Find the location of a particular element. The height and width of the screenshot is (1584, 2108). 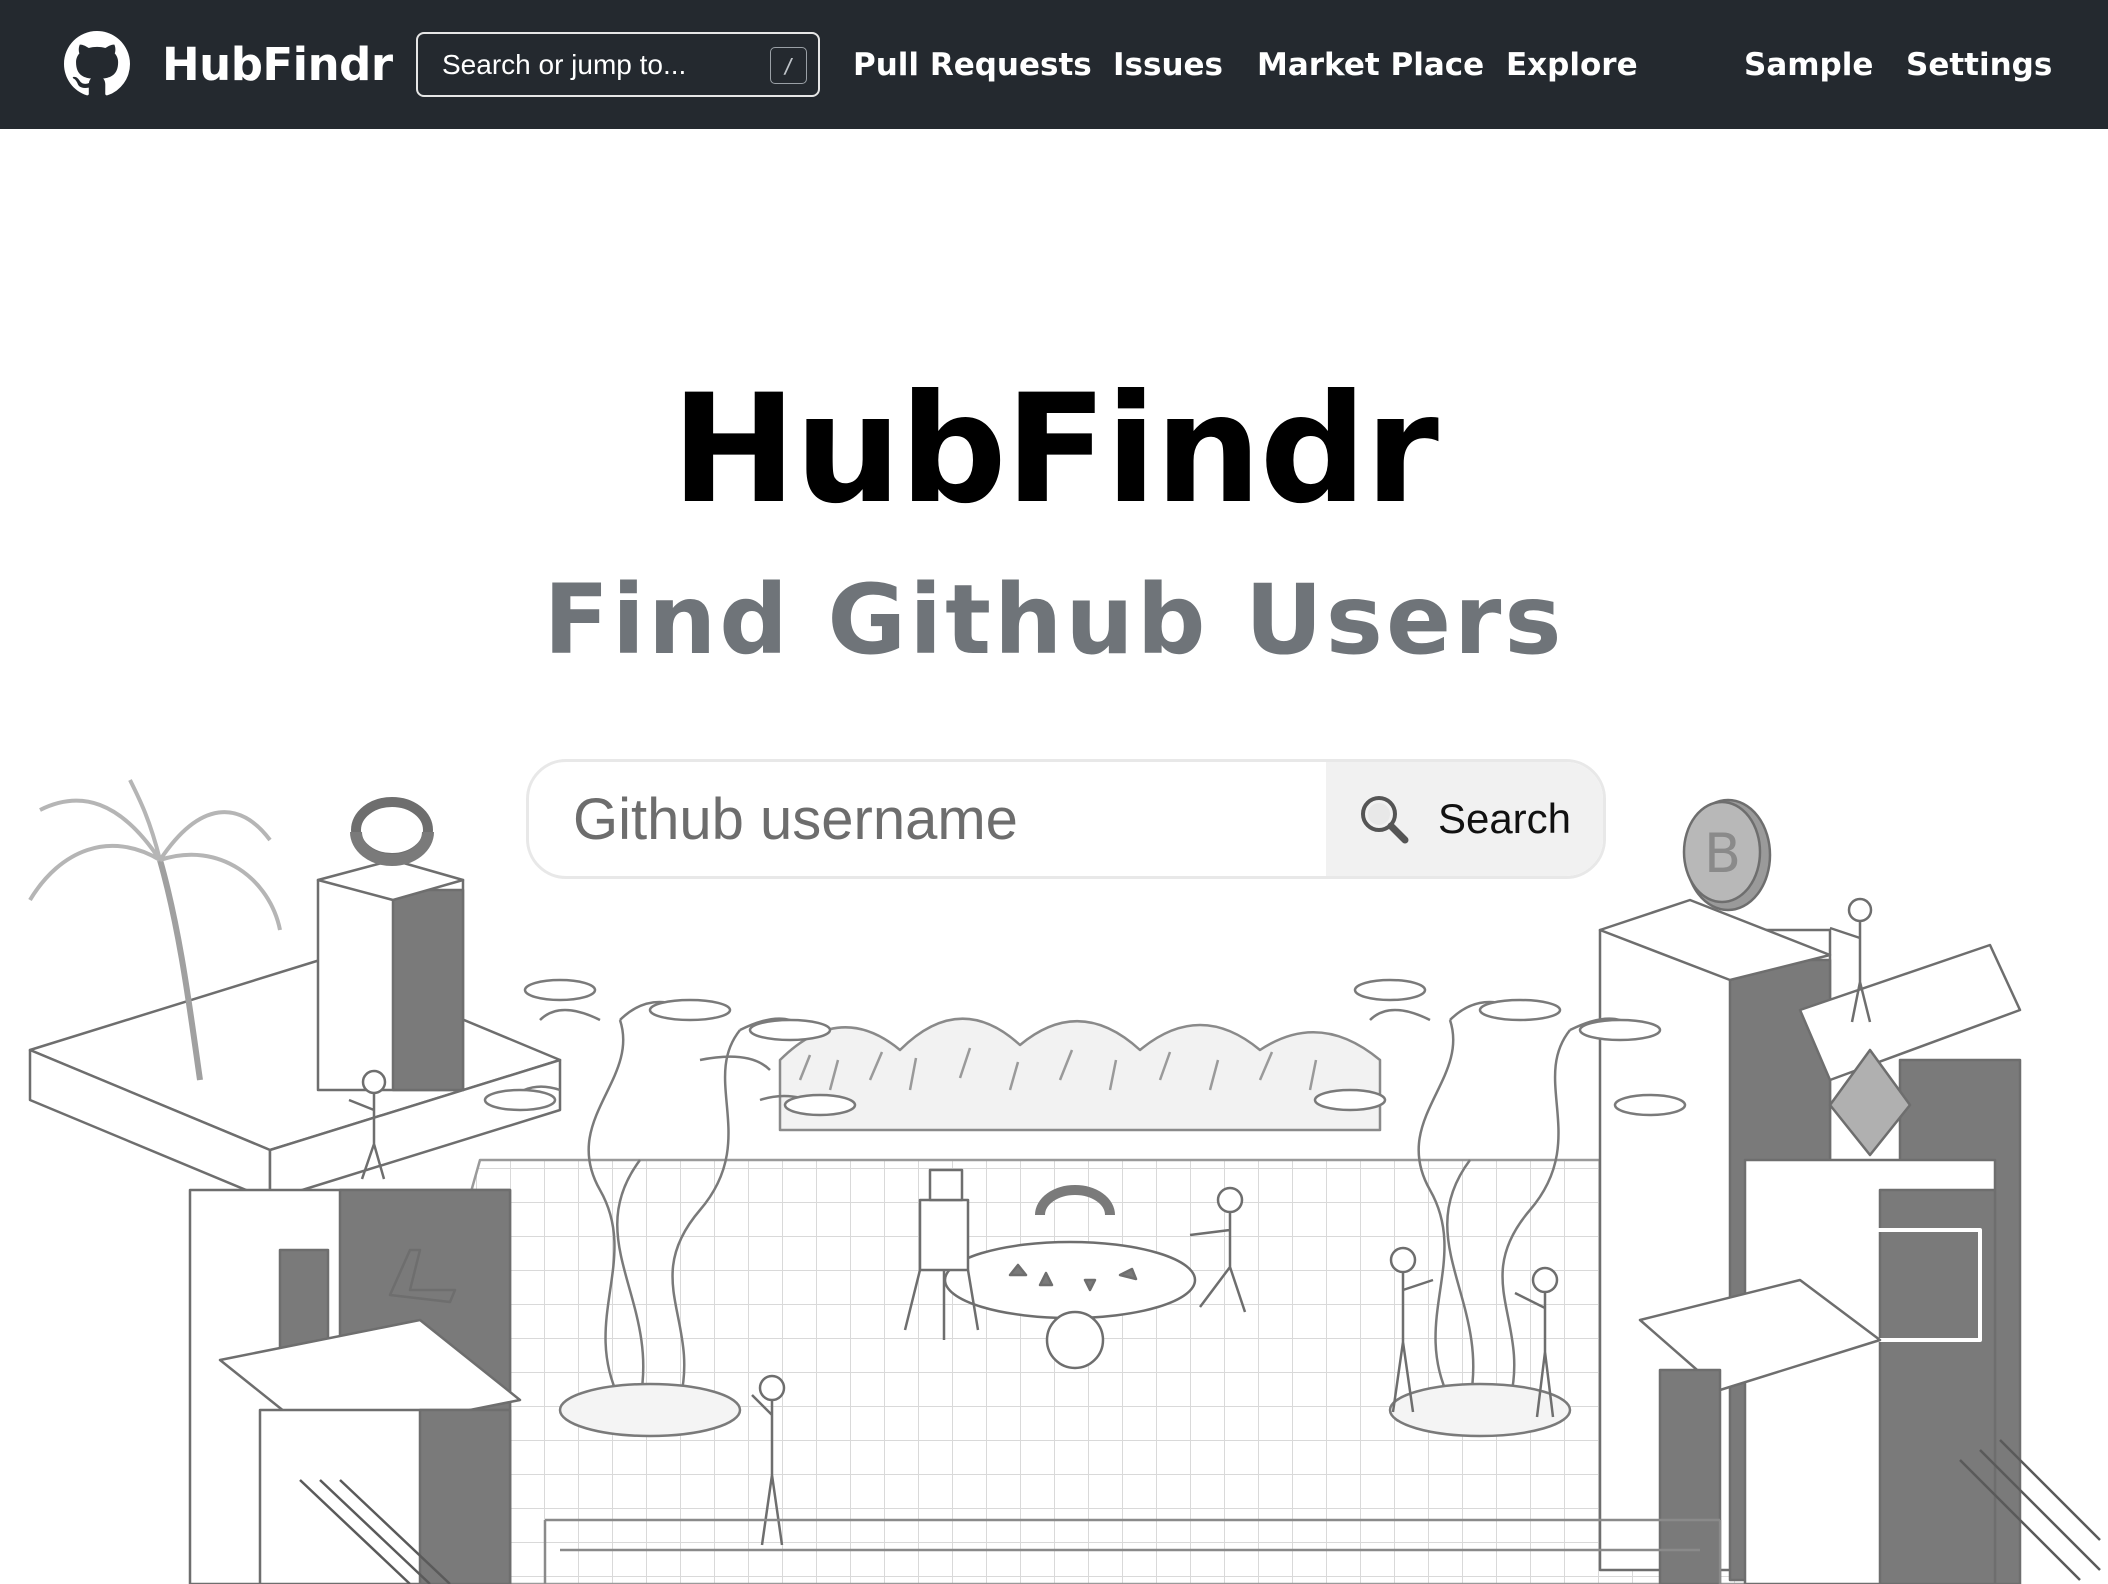

search-button: Search is located at coordinates (1464, 819).